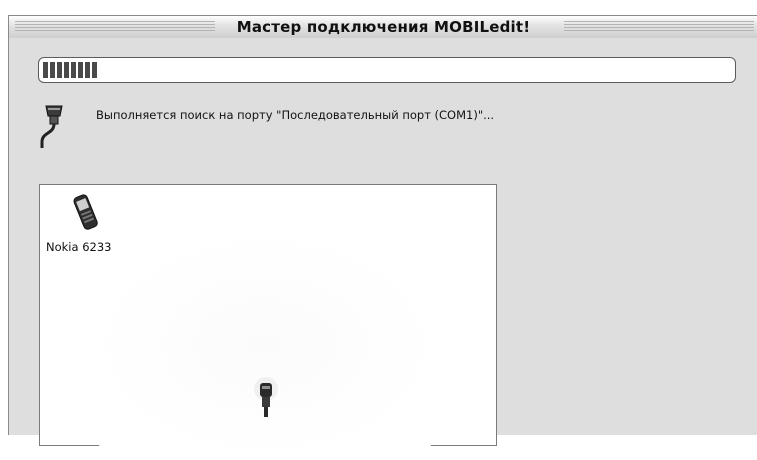 The width and height of the screenshot is (757, 460). Describe the element at coordinates (79, 247) in the screenshot. I see `device-label: Nokia 6233` at that location.